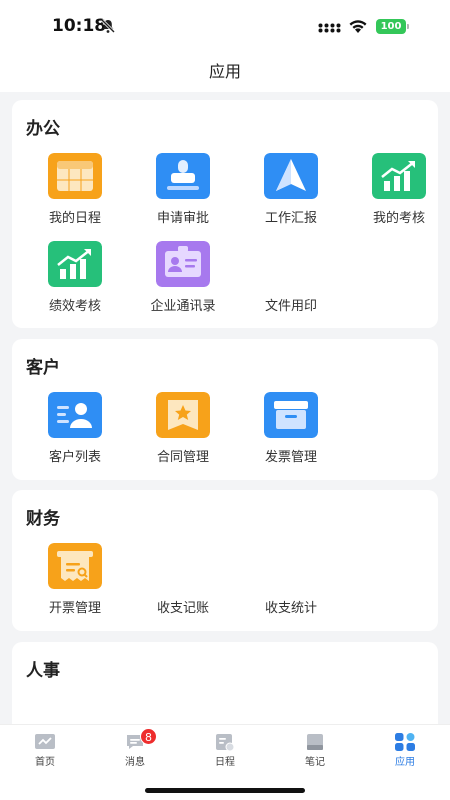 Image resolution: width=450 pixels, height=800 pixels. Describe the element at coordinates (183, 583) in the screenshot. I see `app-bookkeeping: 收支记账` at that location.